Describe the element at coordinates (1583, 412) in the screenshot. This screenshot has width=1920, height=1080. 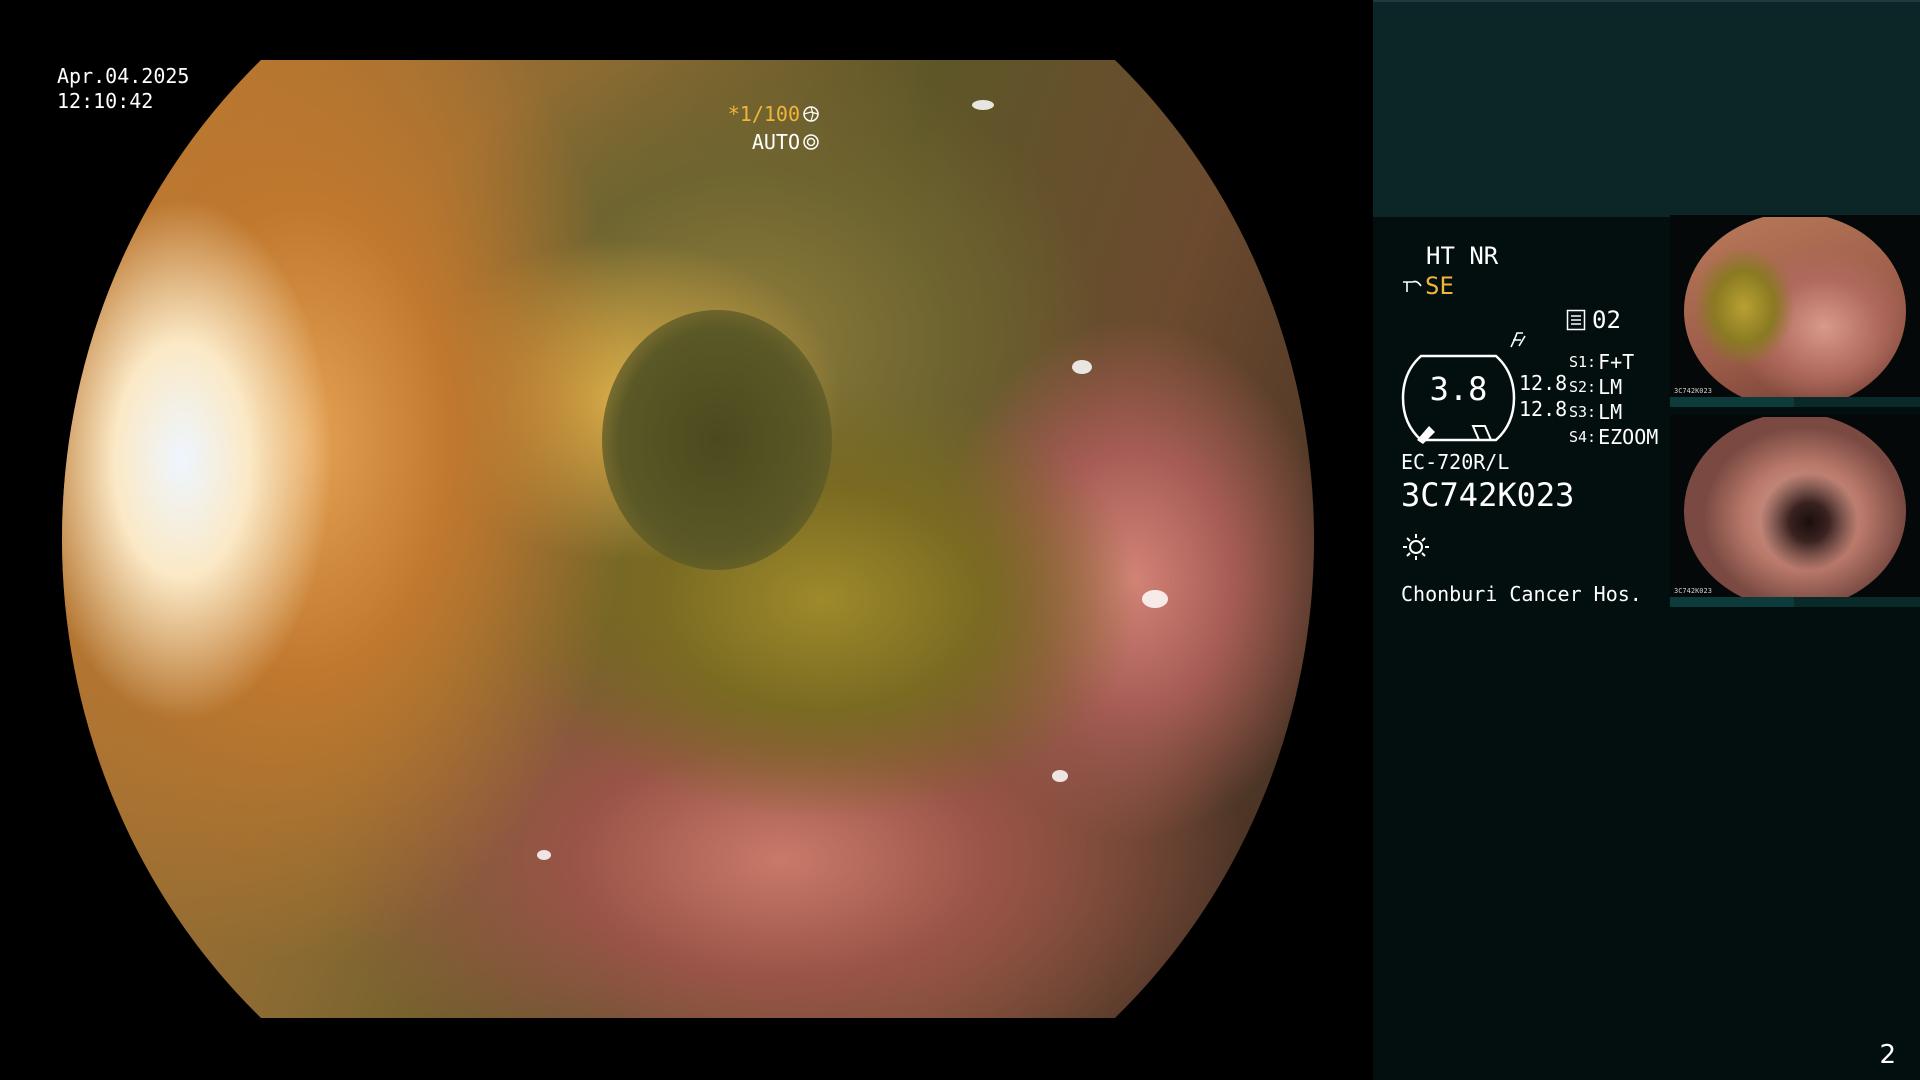
I see `switch-key: S3:` at that location.